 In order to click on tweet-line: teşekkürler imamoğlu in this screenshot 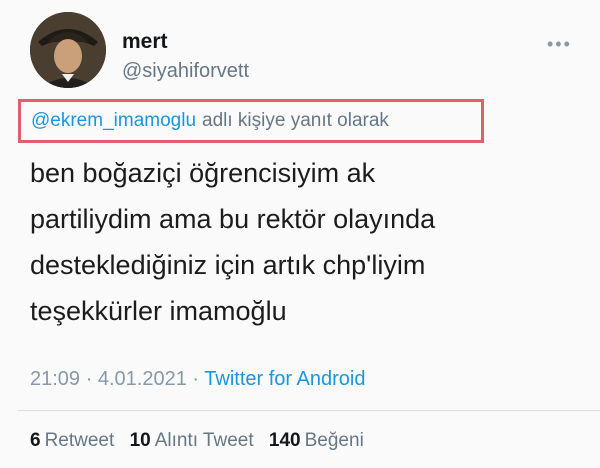, I will do `click(158, 311)`.